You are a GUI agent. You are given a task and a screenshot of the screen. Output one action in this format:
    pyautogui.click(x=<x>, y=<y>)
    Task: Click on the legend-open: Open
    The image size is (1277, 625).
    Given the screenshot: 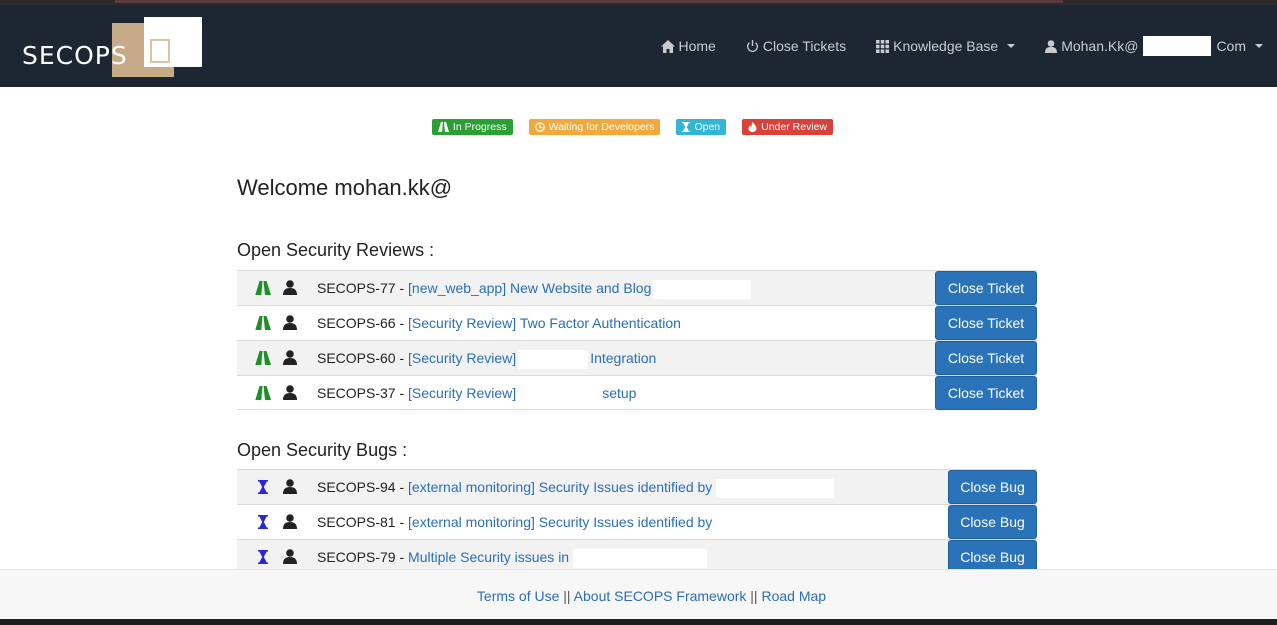 What is the action you would take?
    pyautogui.click(x=701, y=127)
    